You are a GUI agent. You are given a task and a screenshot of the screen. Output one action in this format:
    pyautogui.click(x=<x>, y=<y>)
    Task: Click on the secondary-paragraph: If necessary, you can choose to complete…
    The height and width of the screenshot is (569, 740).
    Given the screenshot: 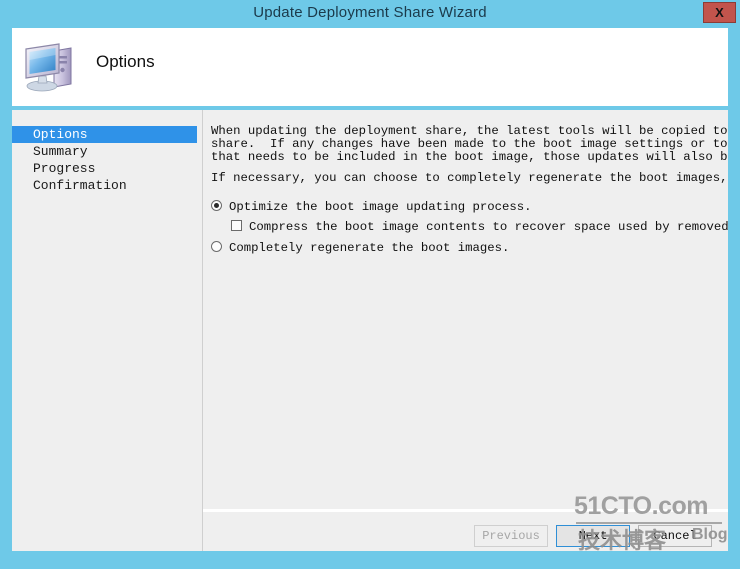 What is the action you would take?
    pyautogui.click(x=469, y=178)
    